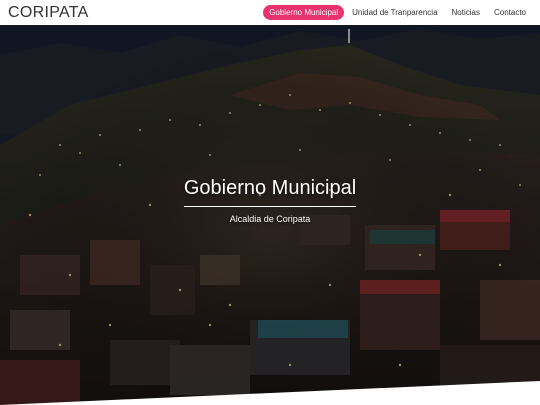 This screenshot has width=540, height=405. What do you see at coordinates (510, 12) in the screenshot?
I see `nav-item-contacto: Contacto` at bounding box center [510, 12].